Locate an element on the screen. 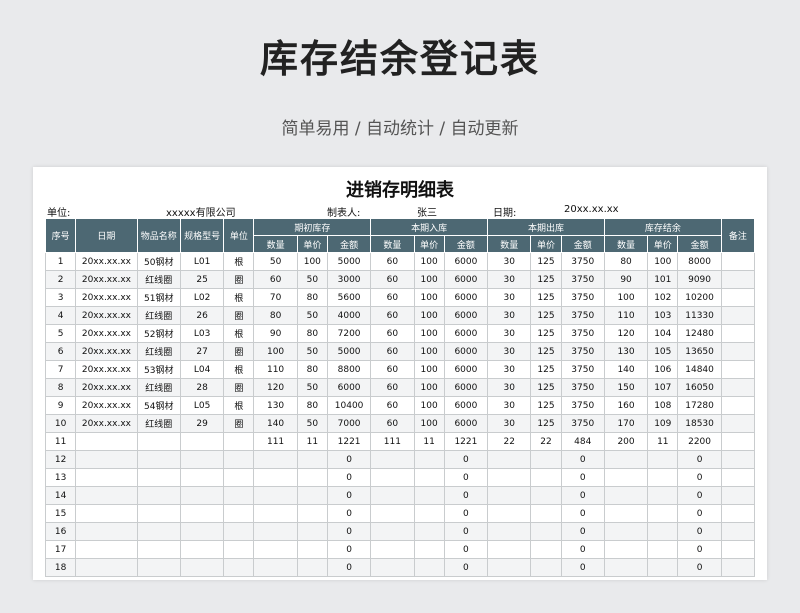 The image size is (800, 613). table-cell: 110 is located at coordinates (626, 315).